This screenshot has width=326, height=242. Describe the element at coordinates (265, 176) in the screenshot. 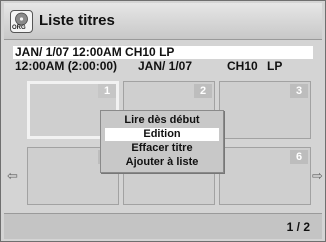

I see `title-thumbnail-6: 6` at that location.